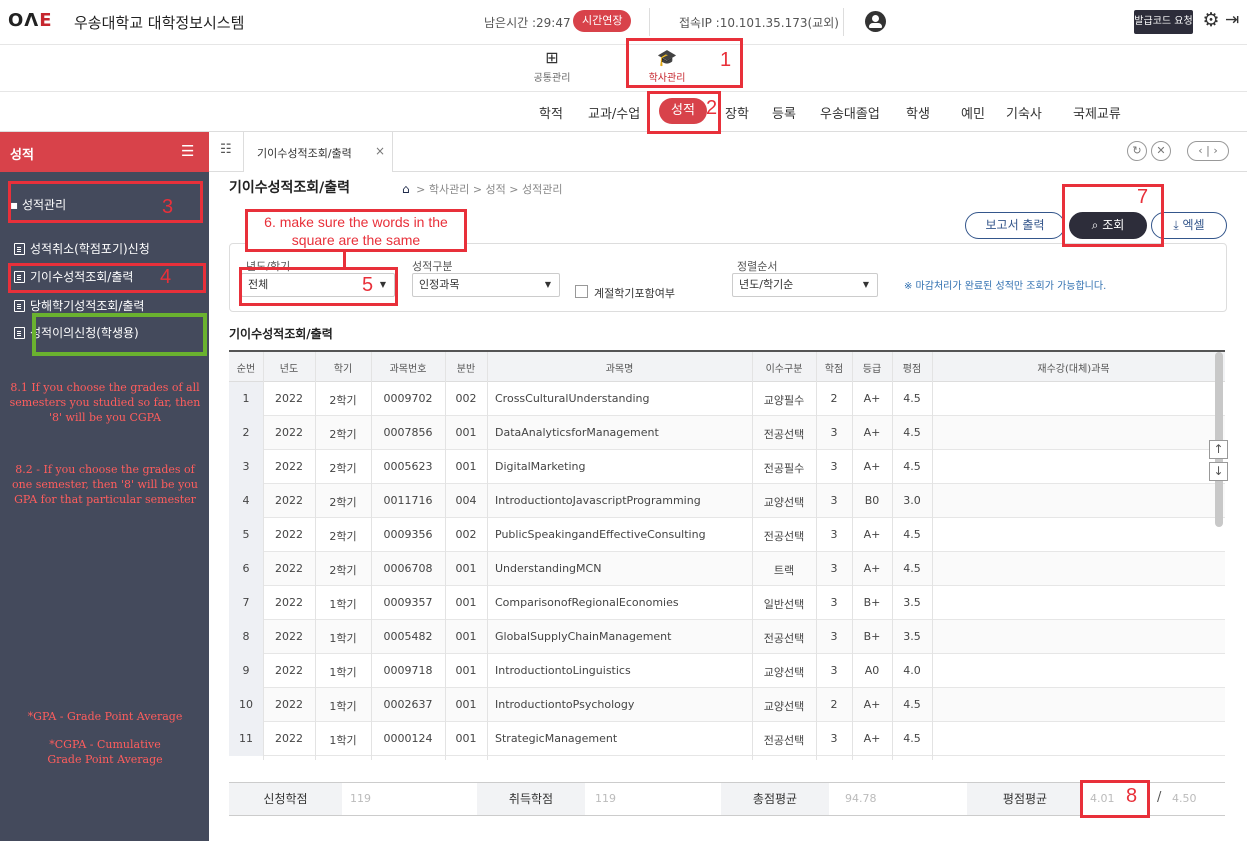 The image size is (1247, 841). I want to click on scroll-down-icon: ↓, so click(1218, 471).